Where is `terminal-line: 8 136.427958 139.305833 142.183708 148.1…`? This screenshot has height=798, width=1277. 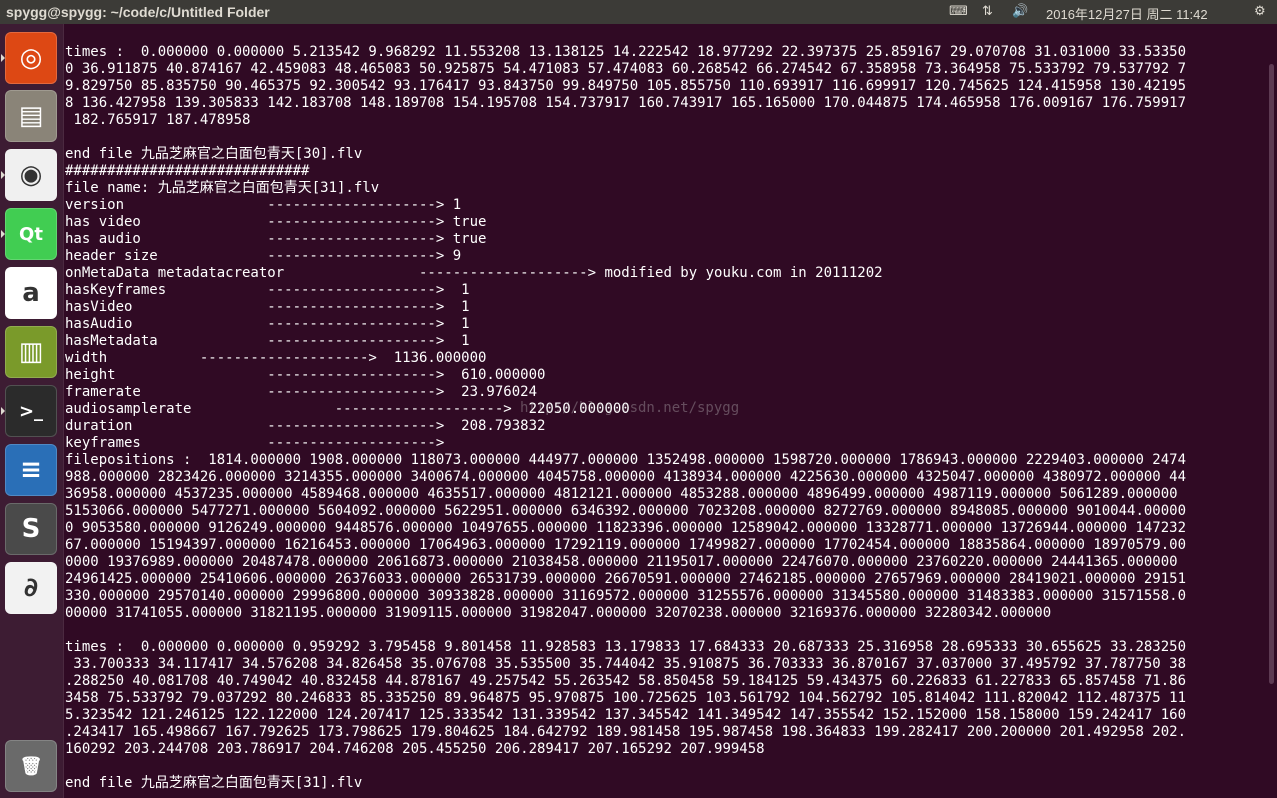
terminal-line: 8 136.427958 139.305833 142.183708 148.1… is located at coordinates (626, 103).